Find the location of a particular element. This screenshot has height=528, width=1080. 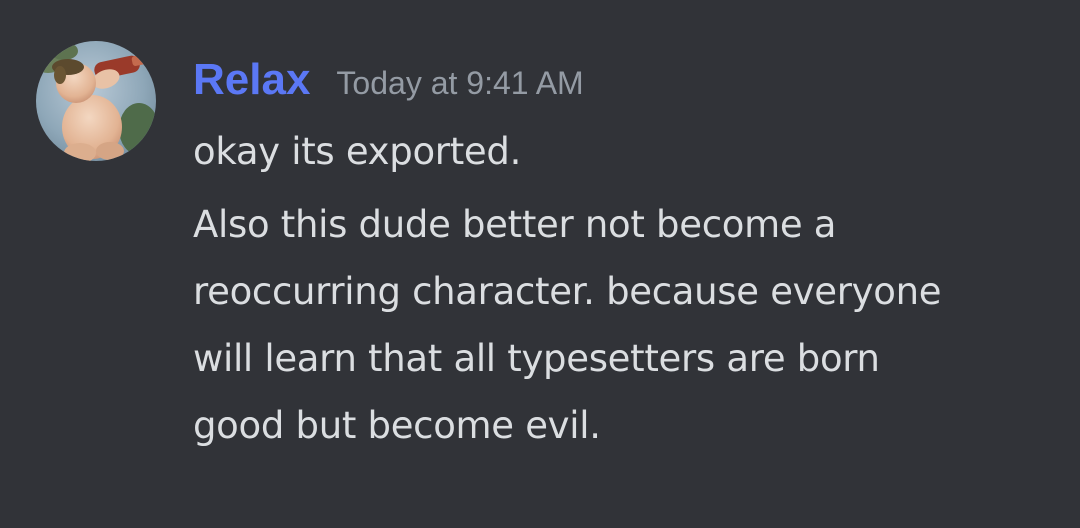

message-text-line: good but become evil. is located at coordinates (397, 425).